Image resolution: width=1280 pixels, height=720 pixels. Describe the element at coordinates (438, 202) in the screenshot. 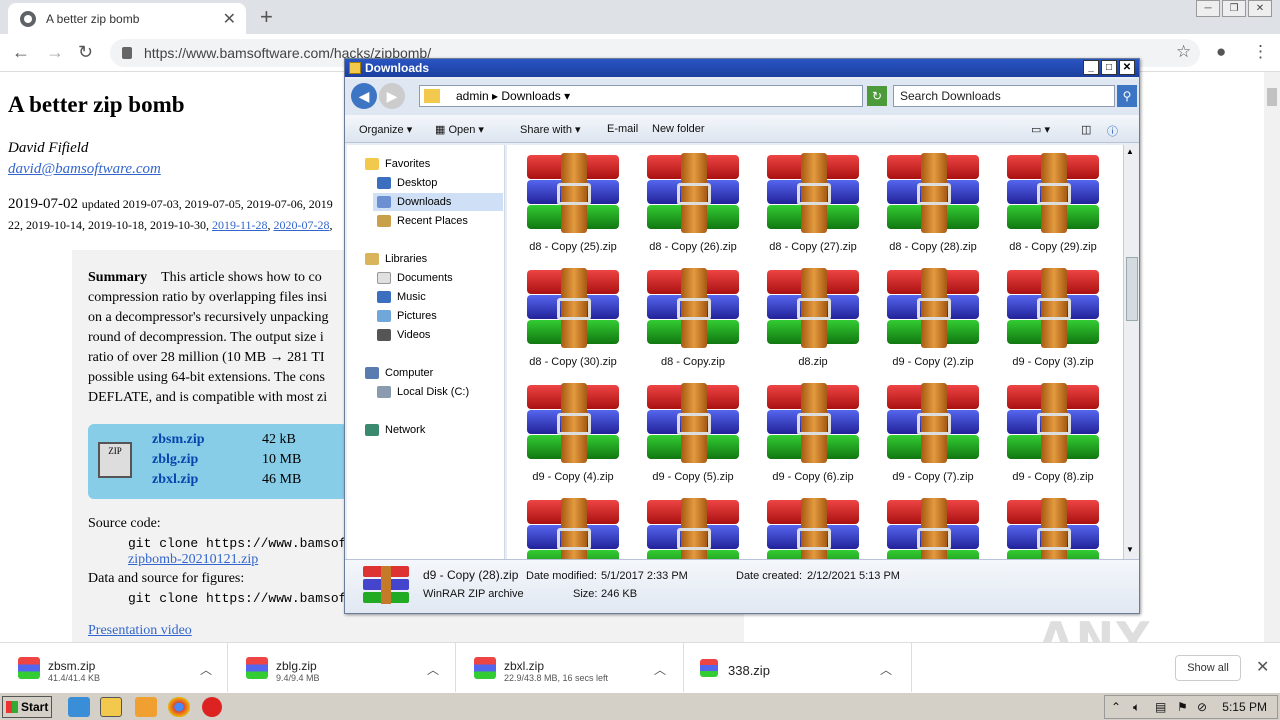

I see `nav-downloads: Downloads` at that location.